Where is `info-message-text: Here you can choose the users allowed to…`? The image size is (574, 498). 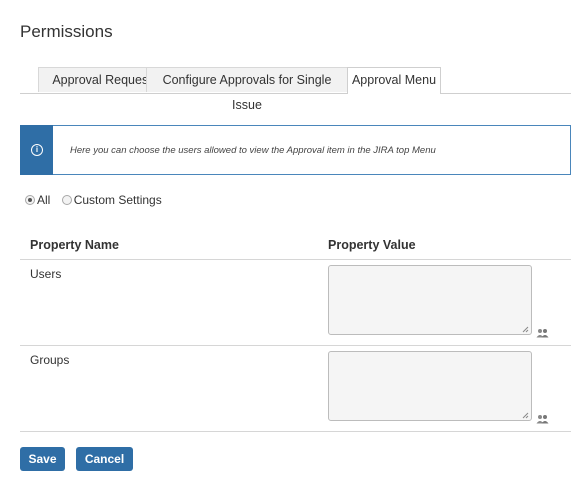
info-message-text: Here you can choose the users allowed to… is located at coordinates (253, 150).